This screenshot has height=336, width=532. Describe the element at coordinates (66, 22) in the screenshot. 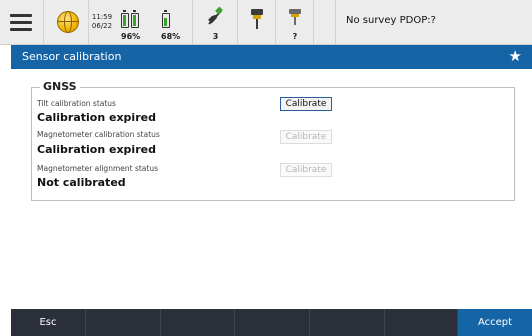

I see `globe-status-button` at that location.